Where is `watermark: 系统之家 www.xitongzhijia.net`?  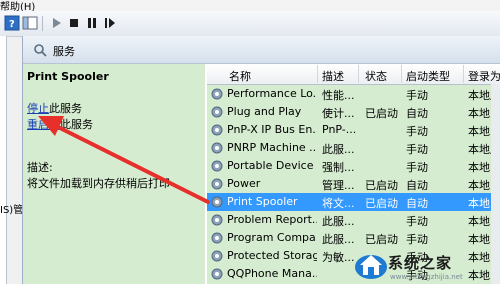
watermark: 系统之家 www.xitongzhijia.net is located at coordinates (427, 264).